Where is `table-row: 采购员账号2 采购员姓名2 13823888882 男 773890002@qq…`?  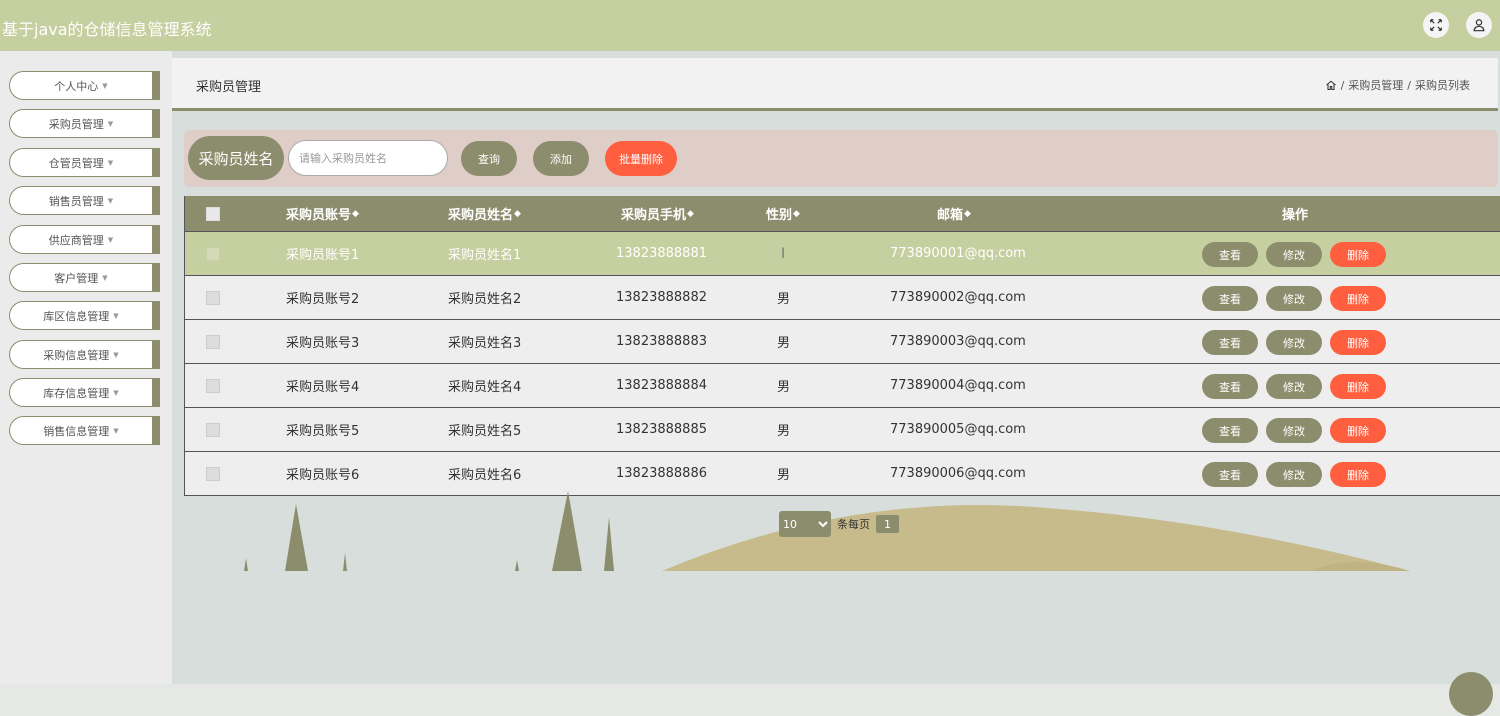
table-row: 采购员账号2 采购员姓名2 13823888882 男 773890002@qq… is located at coordinates (842, 297).